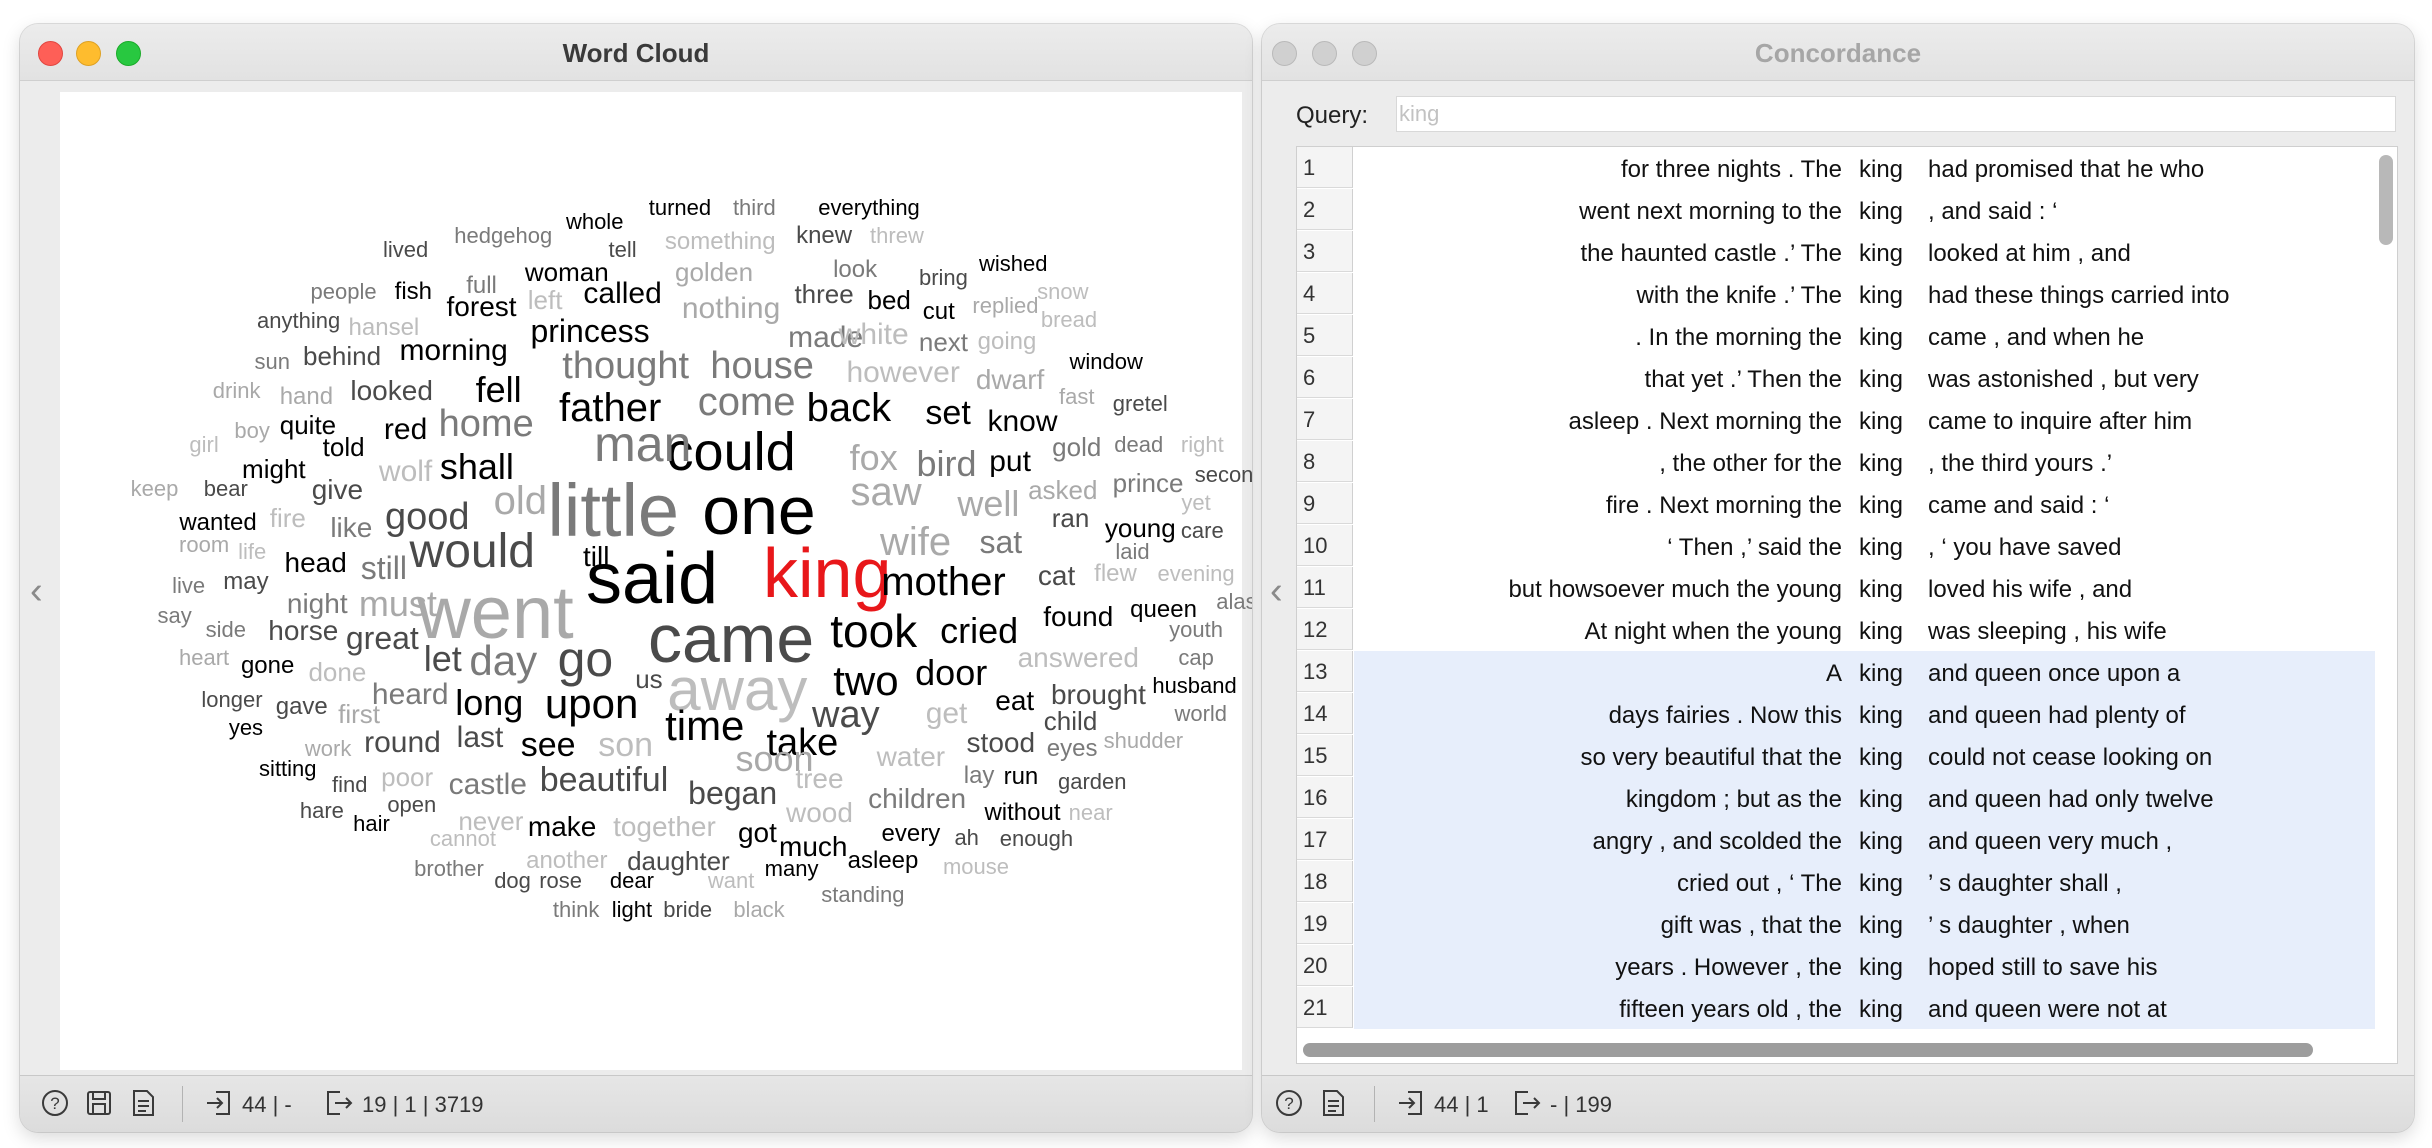  I want to click on cloud-word: near, so click(1091, 812).